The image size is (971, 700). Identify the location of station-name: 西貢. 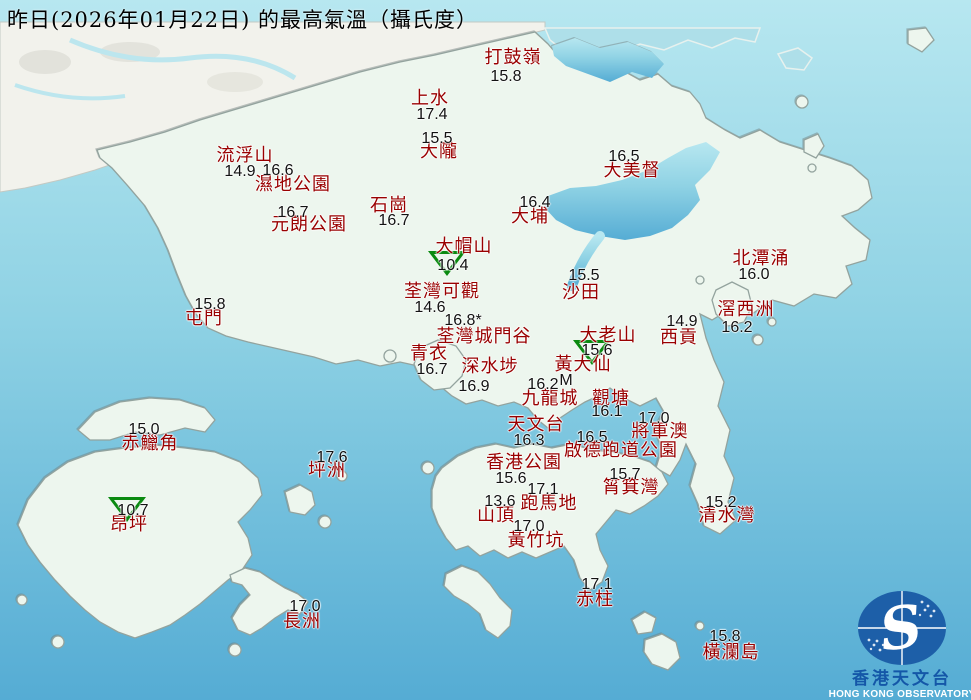
(679, 337).